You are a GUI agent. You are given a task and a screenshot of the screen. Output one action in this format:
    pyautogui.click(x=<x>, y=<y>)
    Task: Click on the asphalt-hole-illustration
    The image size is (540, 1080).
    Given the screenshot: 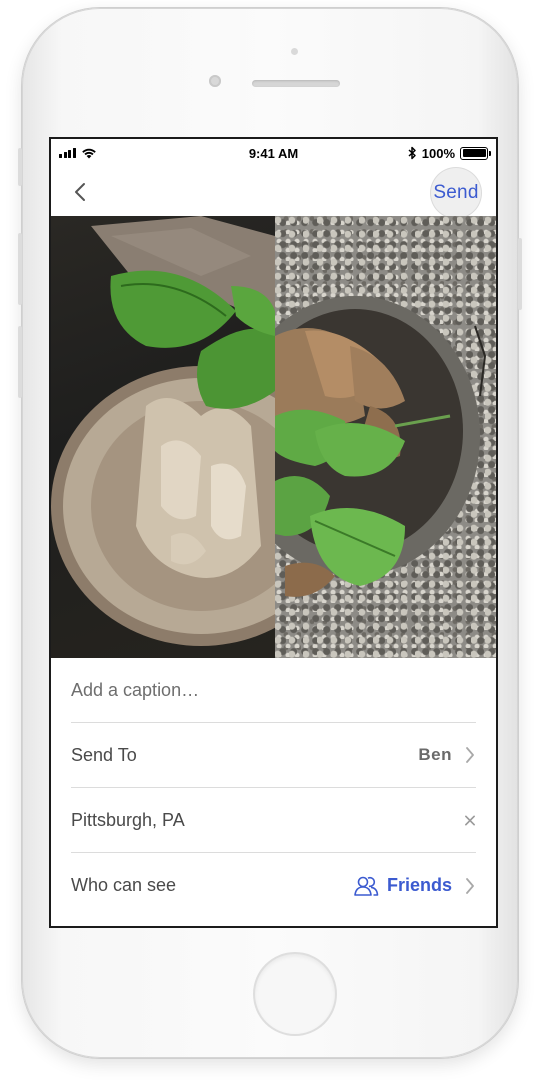 What is the action you would take?
    pyautogui.click(x=358, y=446)
    